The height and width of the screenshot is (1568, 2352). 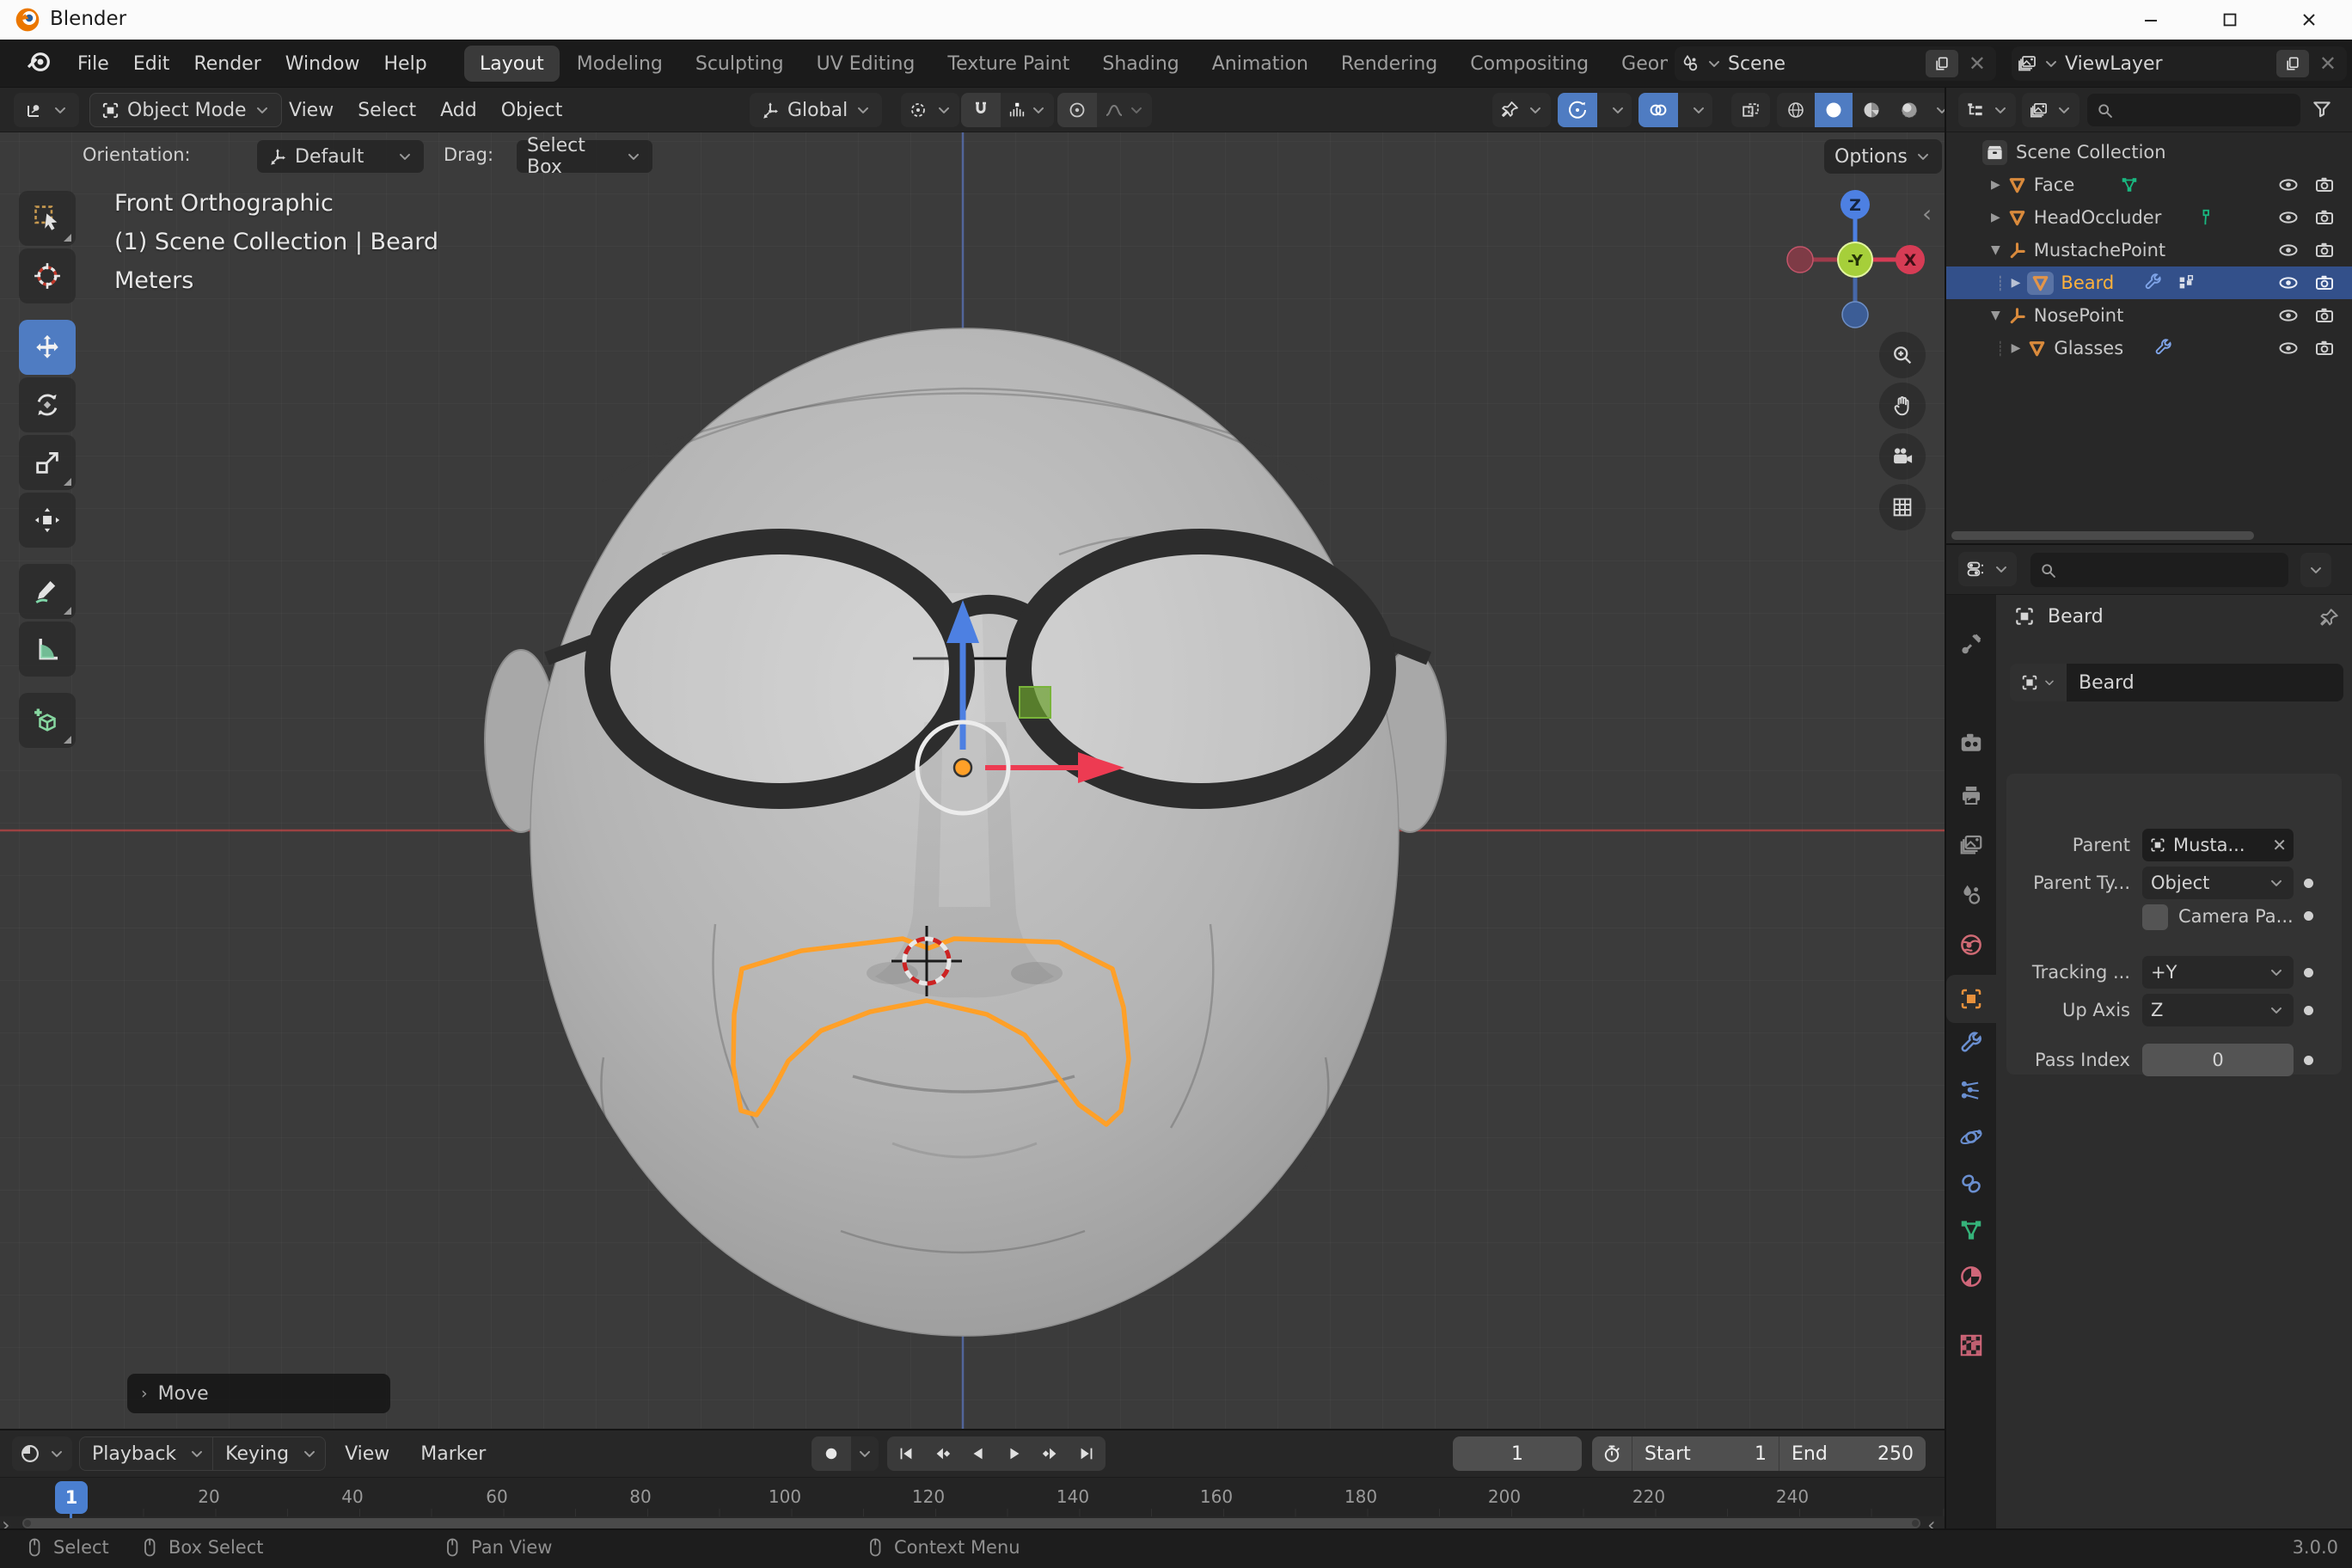 I want to click on menu-window: Window, so click(x=322, y=63).